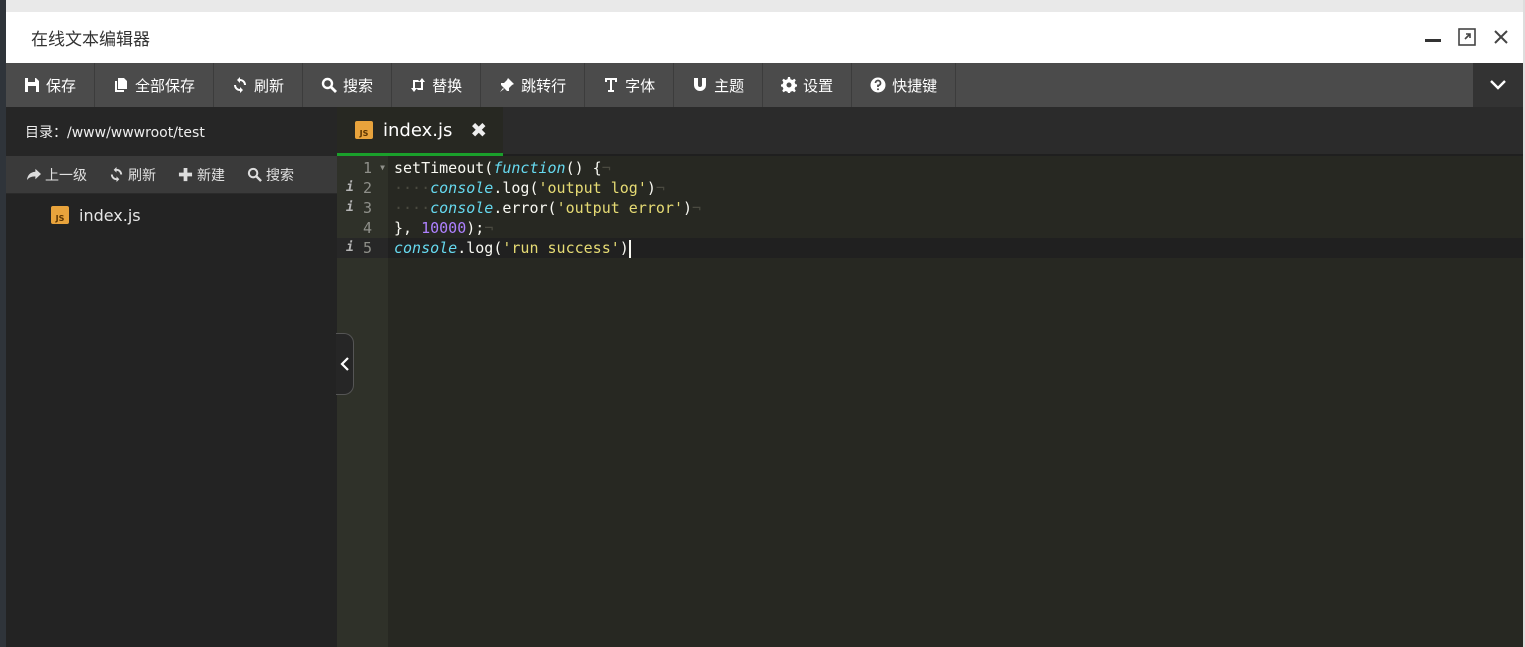 This screenshot has width=1525, height=647. I want to click on sidebar-search-label: 搜索, so click(280, 175).